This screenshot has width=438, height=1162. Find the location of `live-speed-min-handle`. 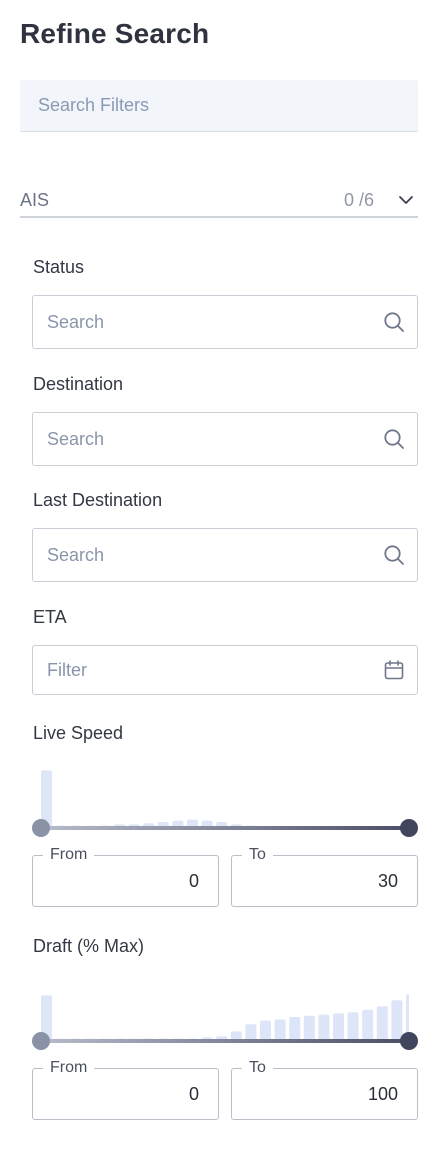

live-speed-min-handle is located at coordinates (41, 828).